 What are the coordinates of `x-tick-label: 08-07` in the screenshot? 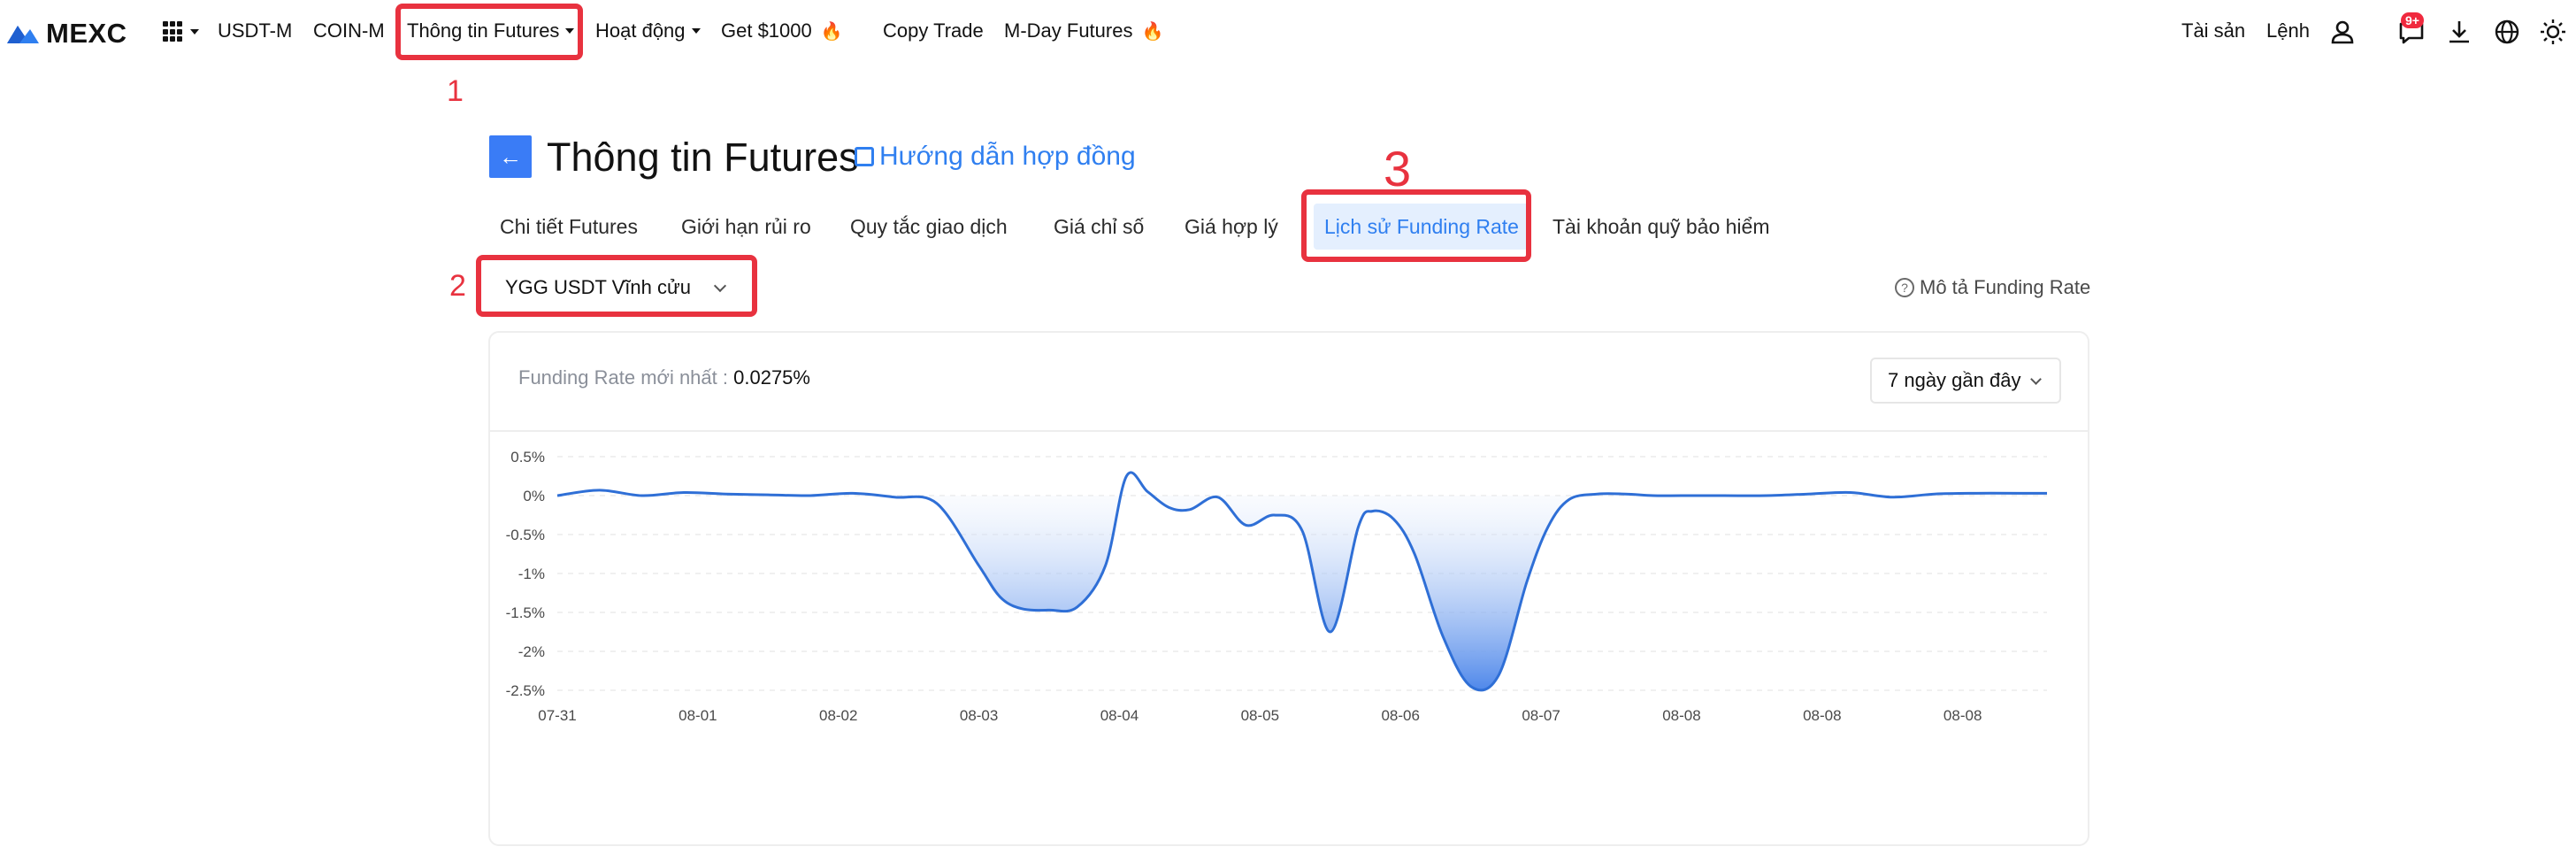 It's located at (1541, 716).